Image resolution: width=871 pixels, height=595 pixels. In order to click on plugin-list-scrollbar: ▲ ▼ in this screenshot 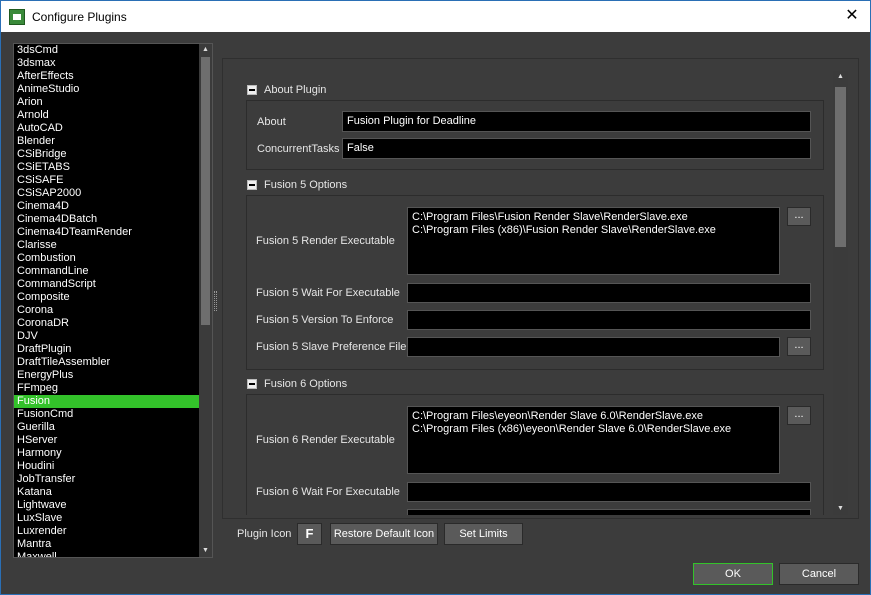, I will do `click(205, 300)`.